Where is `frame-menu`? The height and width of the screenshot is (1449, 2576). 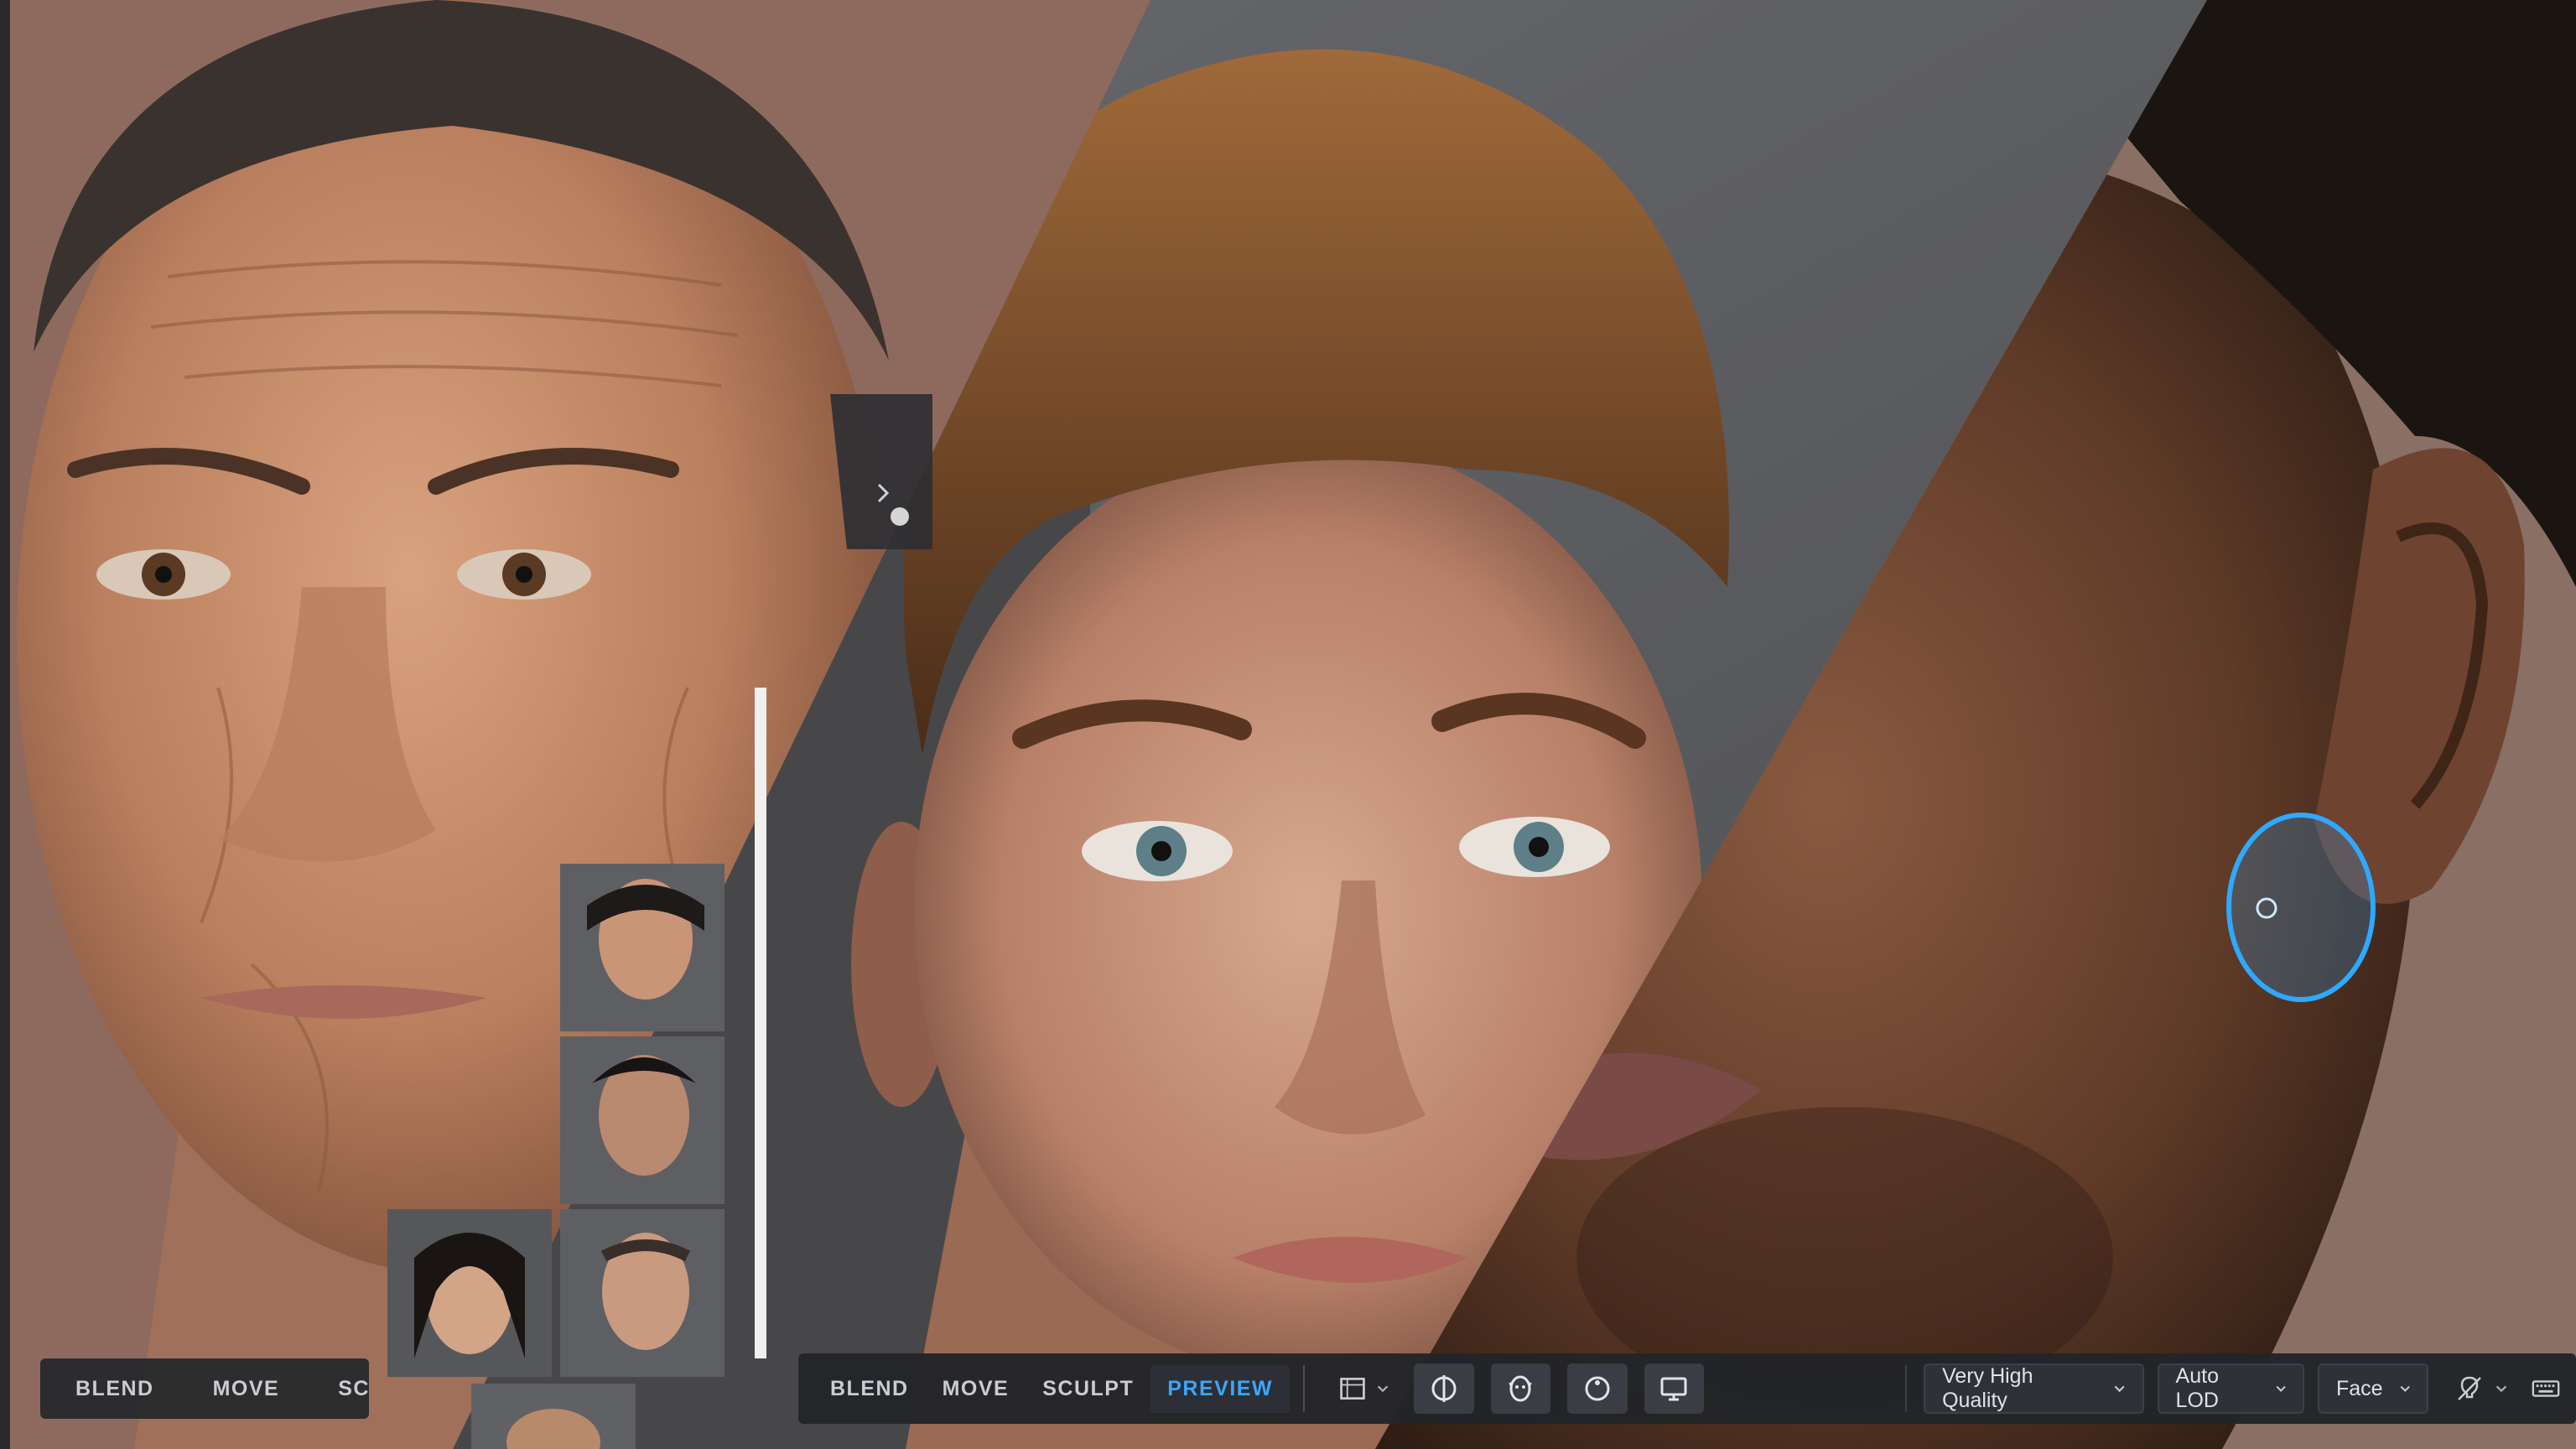 frame-menu is located at coordinates (1364, 1388).